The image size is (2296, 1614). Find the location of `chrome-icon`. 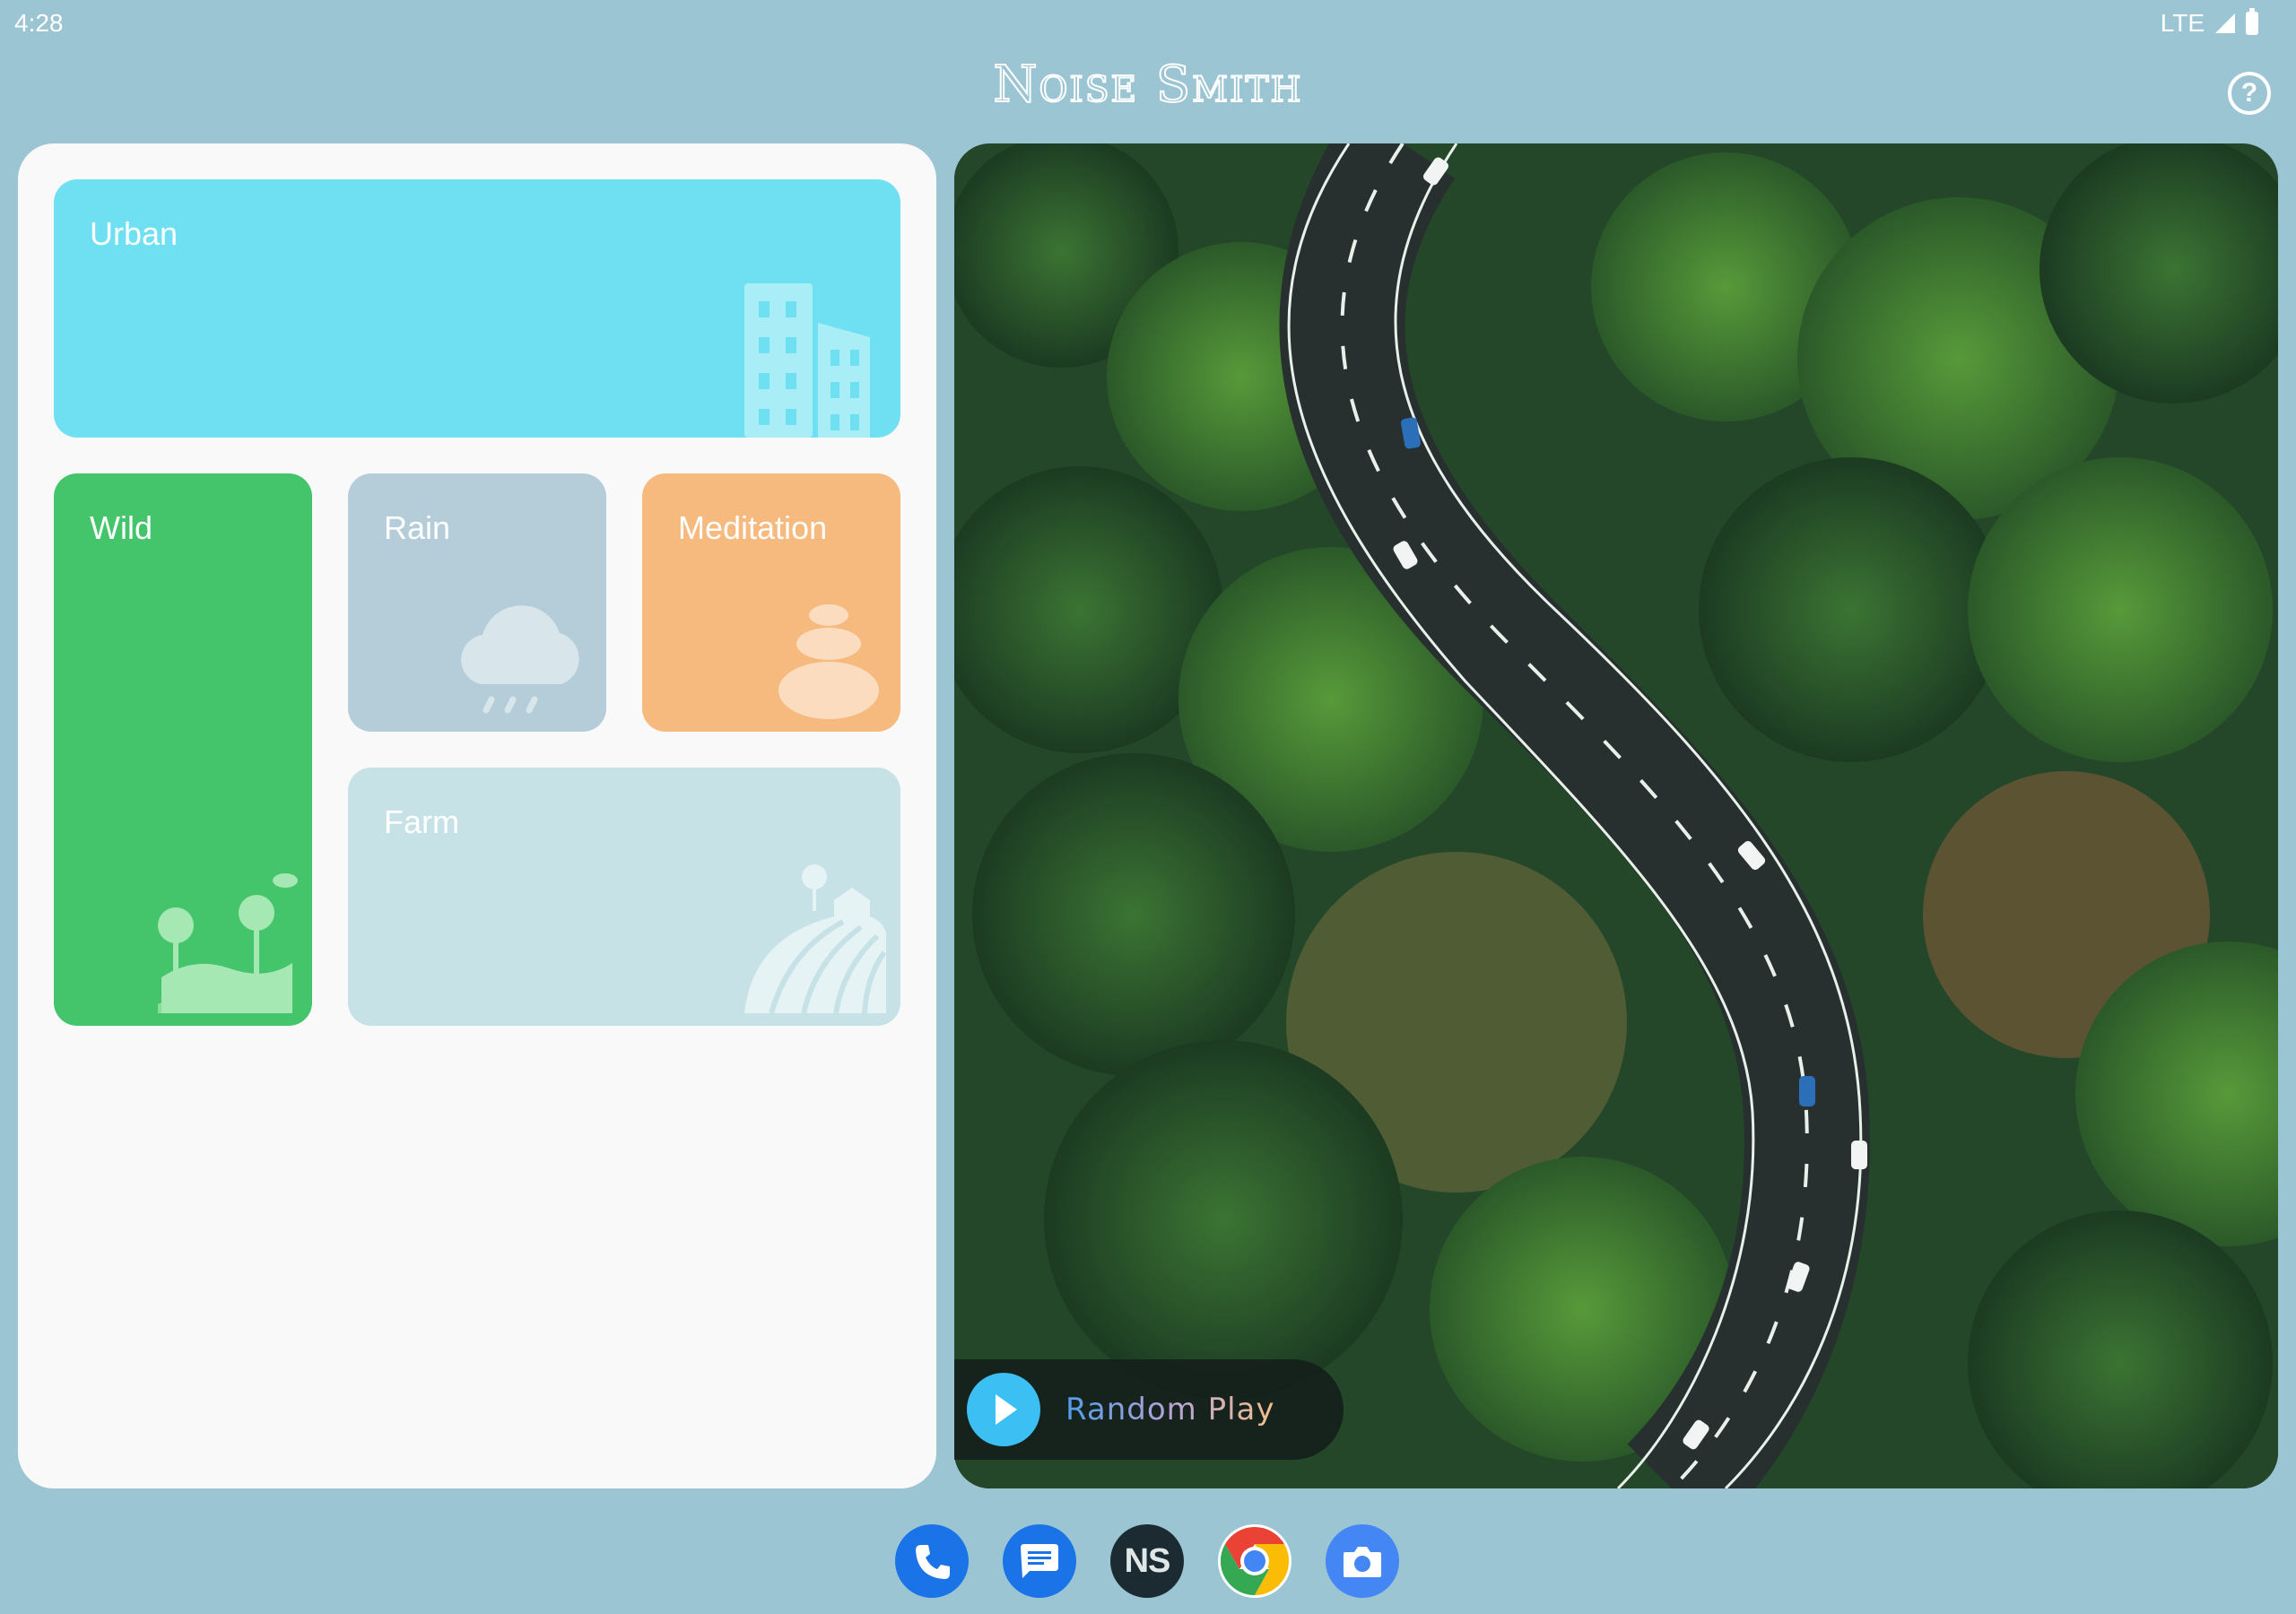

chrome-icon is located at coordinates (1255, 1561).